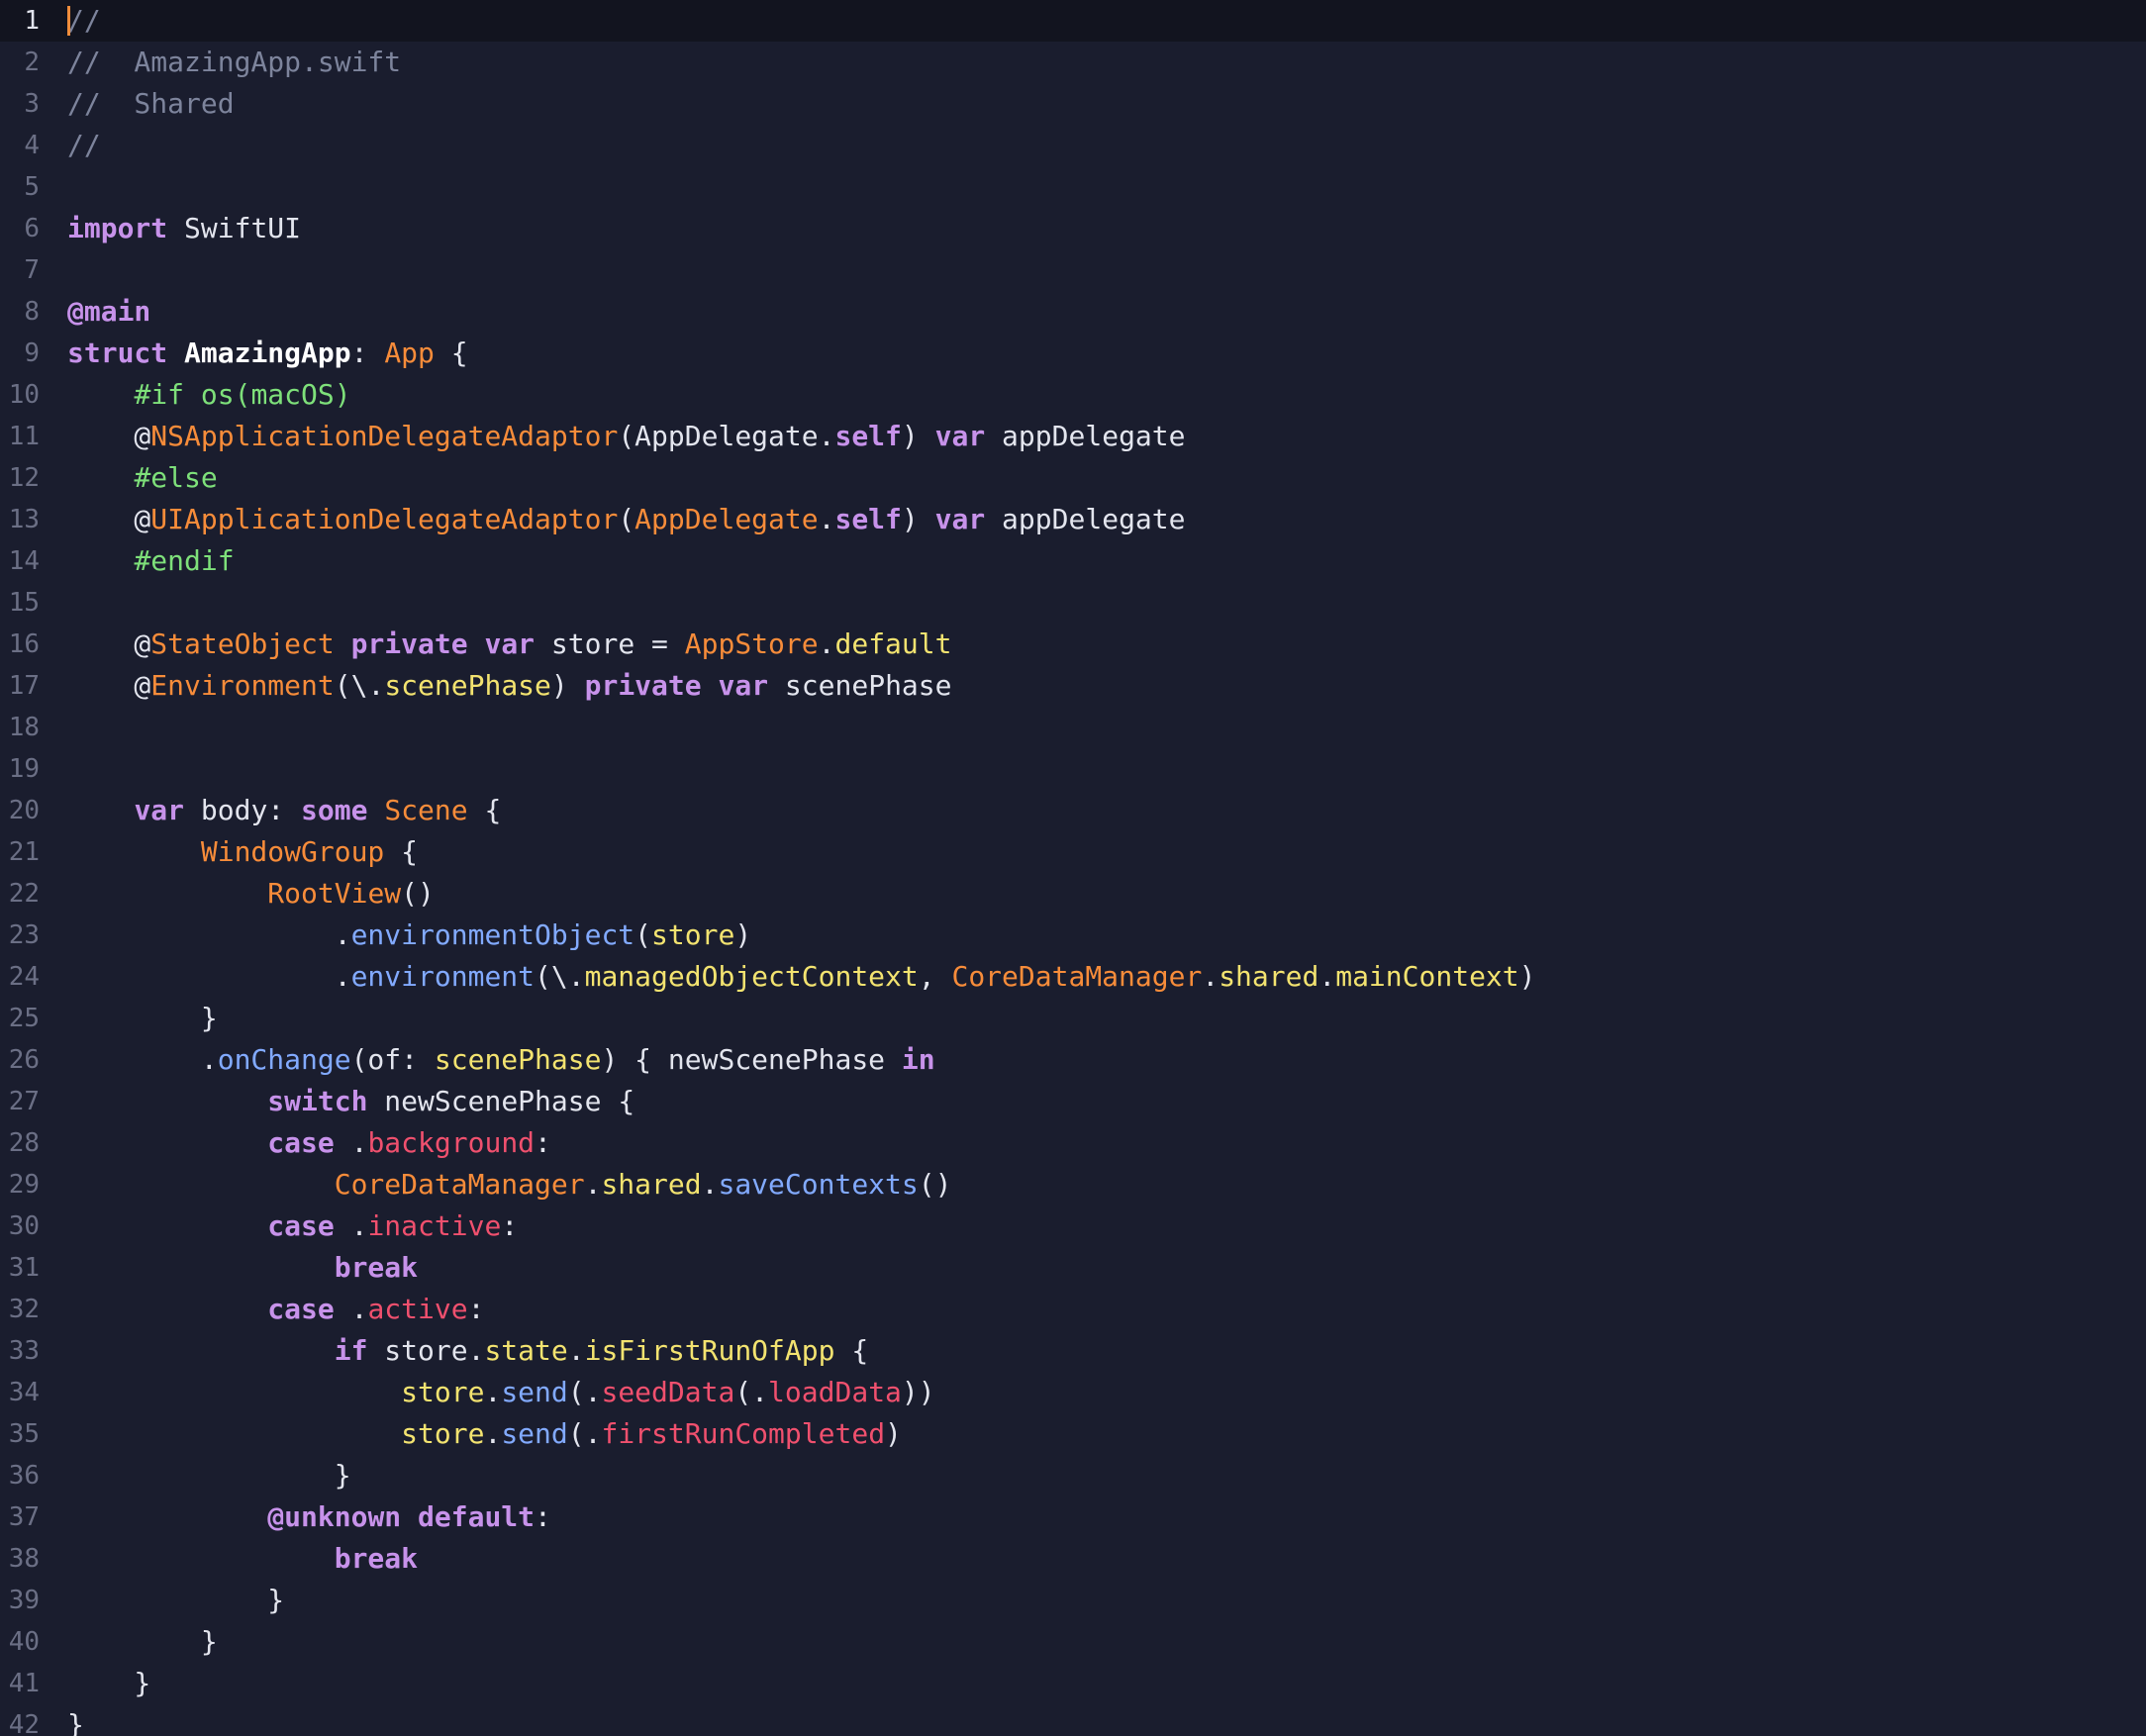 This screenshot has width=2146, height=1736. I want to click on code-line: 1 //, so click(1073, 21).